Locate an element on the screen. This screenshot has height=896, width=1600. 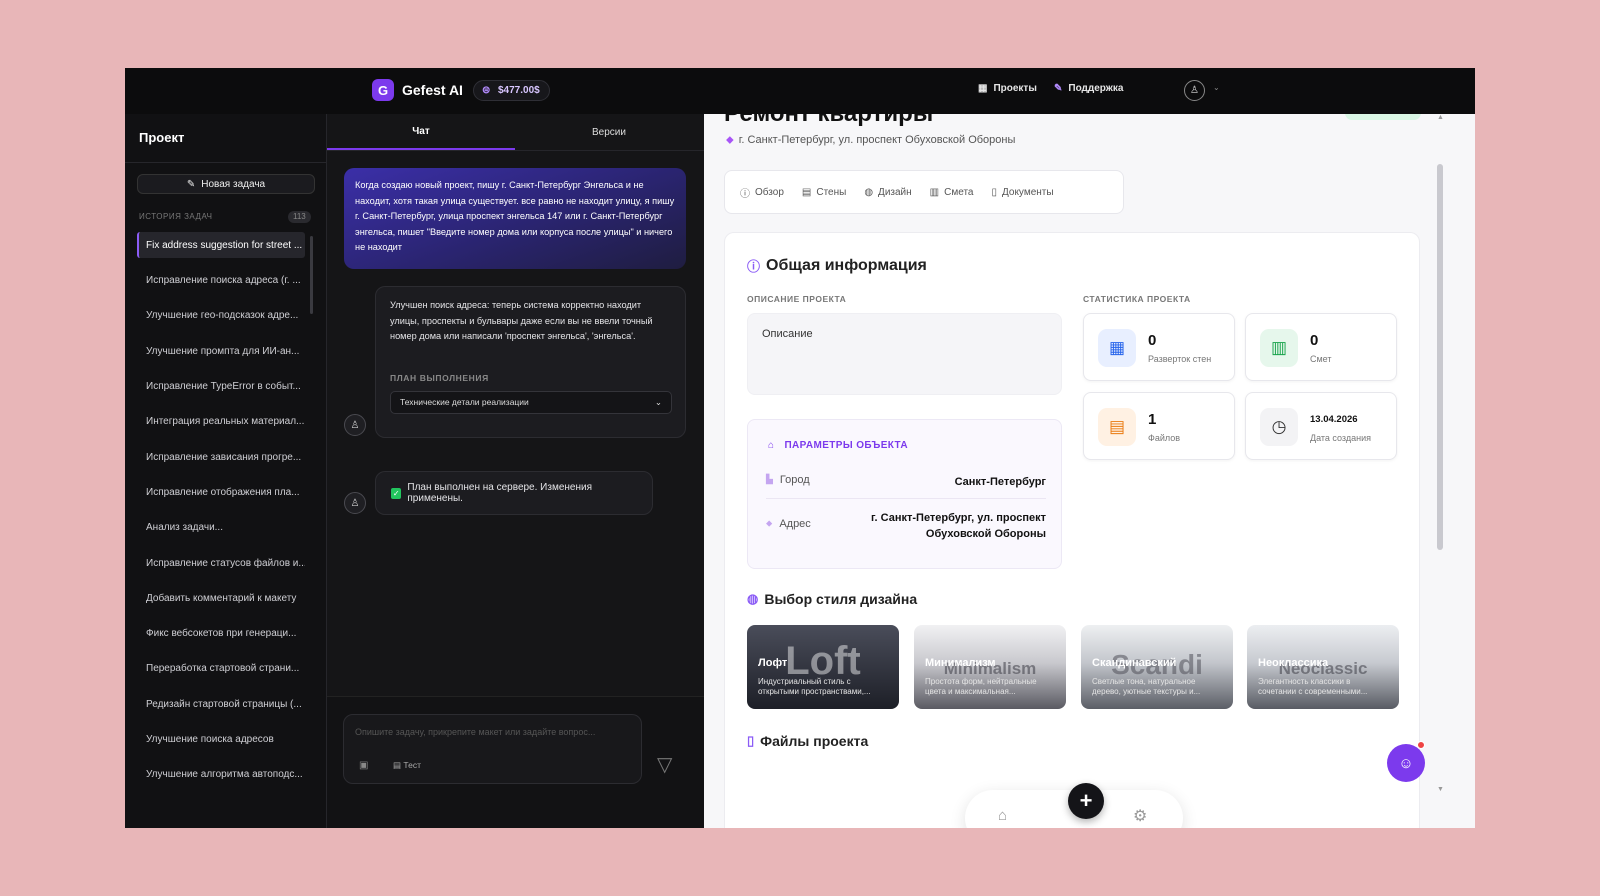
stat-label: Разверток стен is located at coordinates (1180, 359).